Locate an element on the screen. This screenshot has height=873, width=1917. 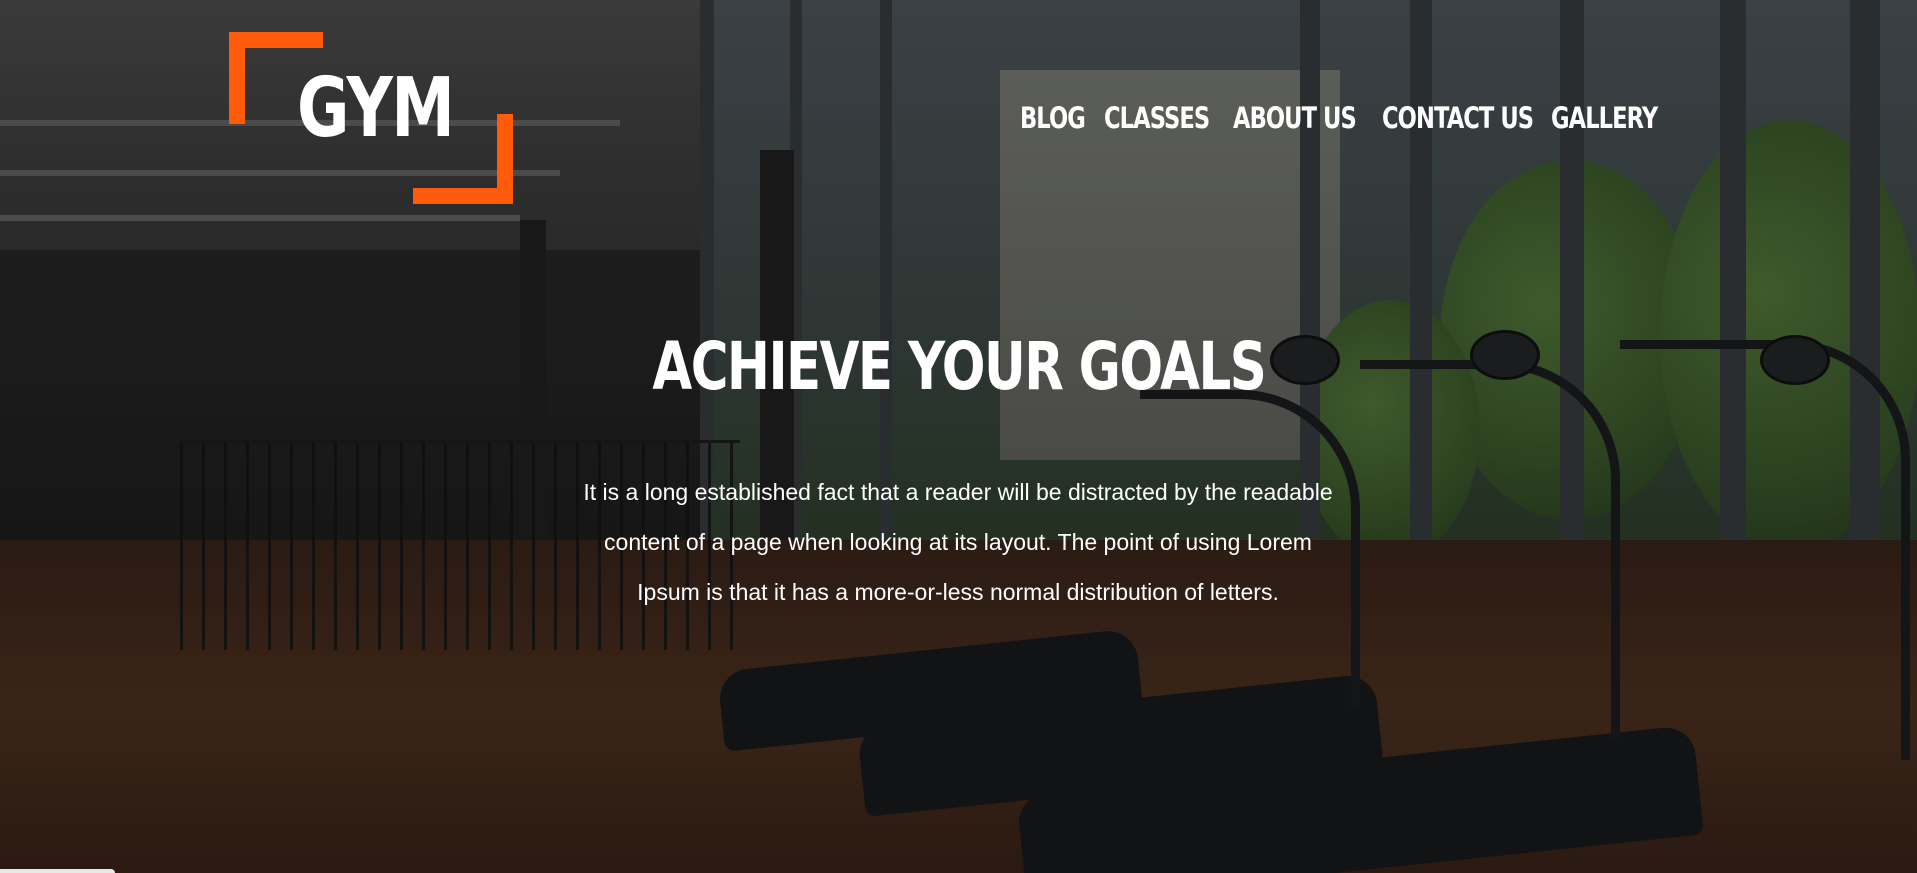
ceiling-beam is located at coordinates (260, 218).